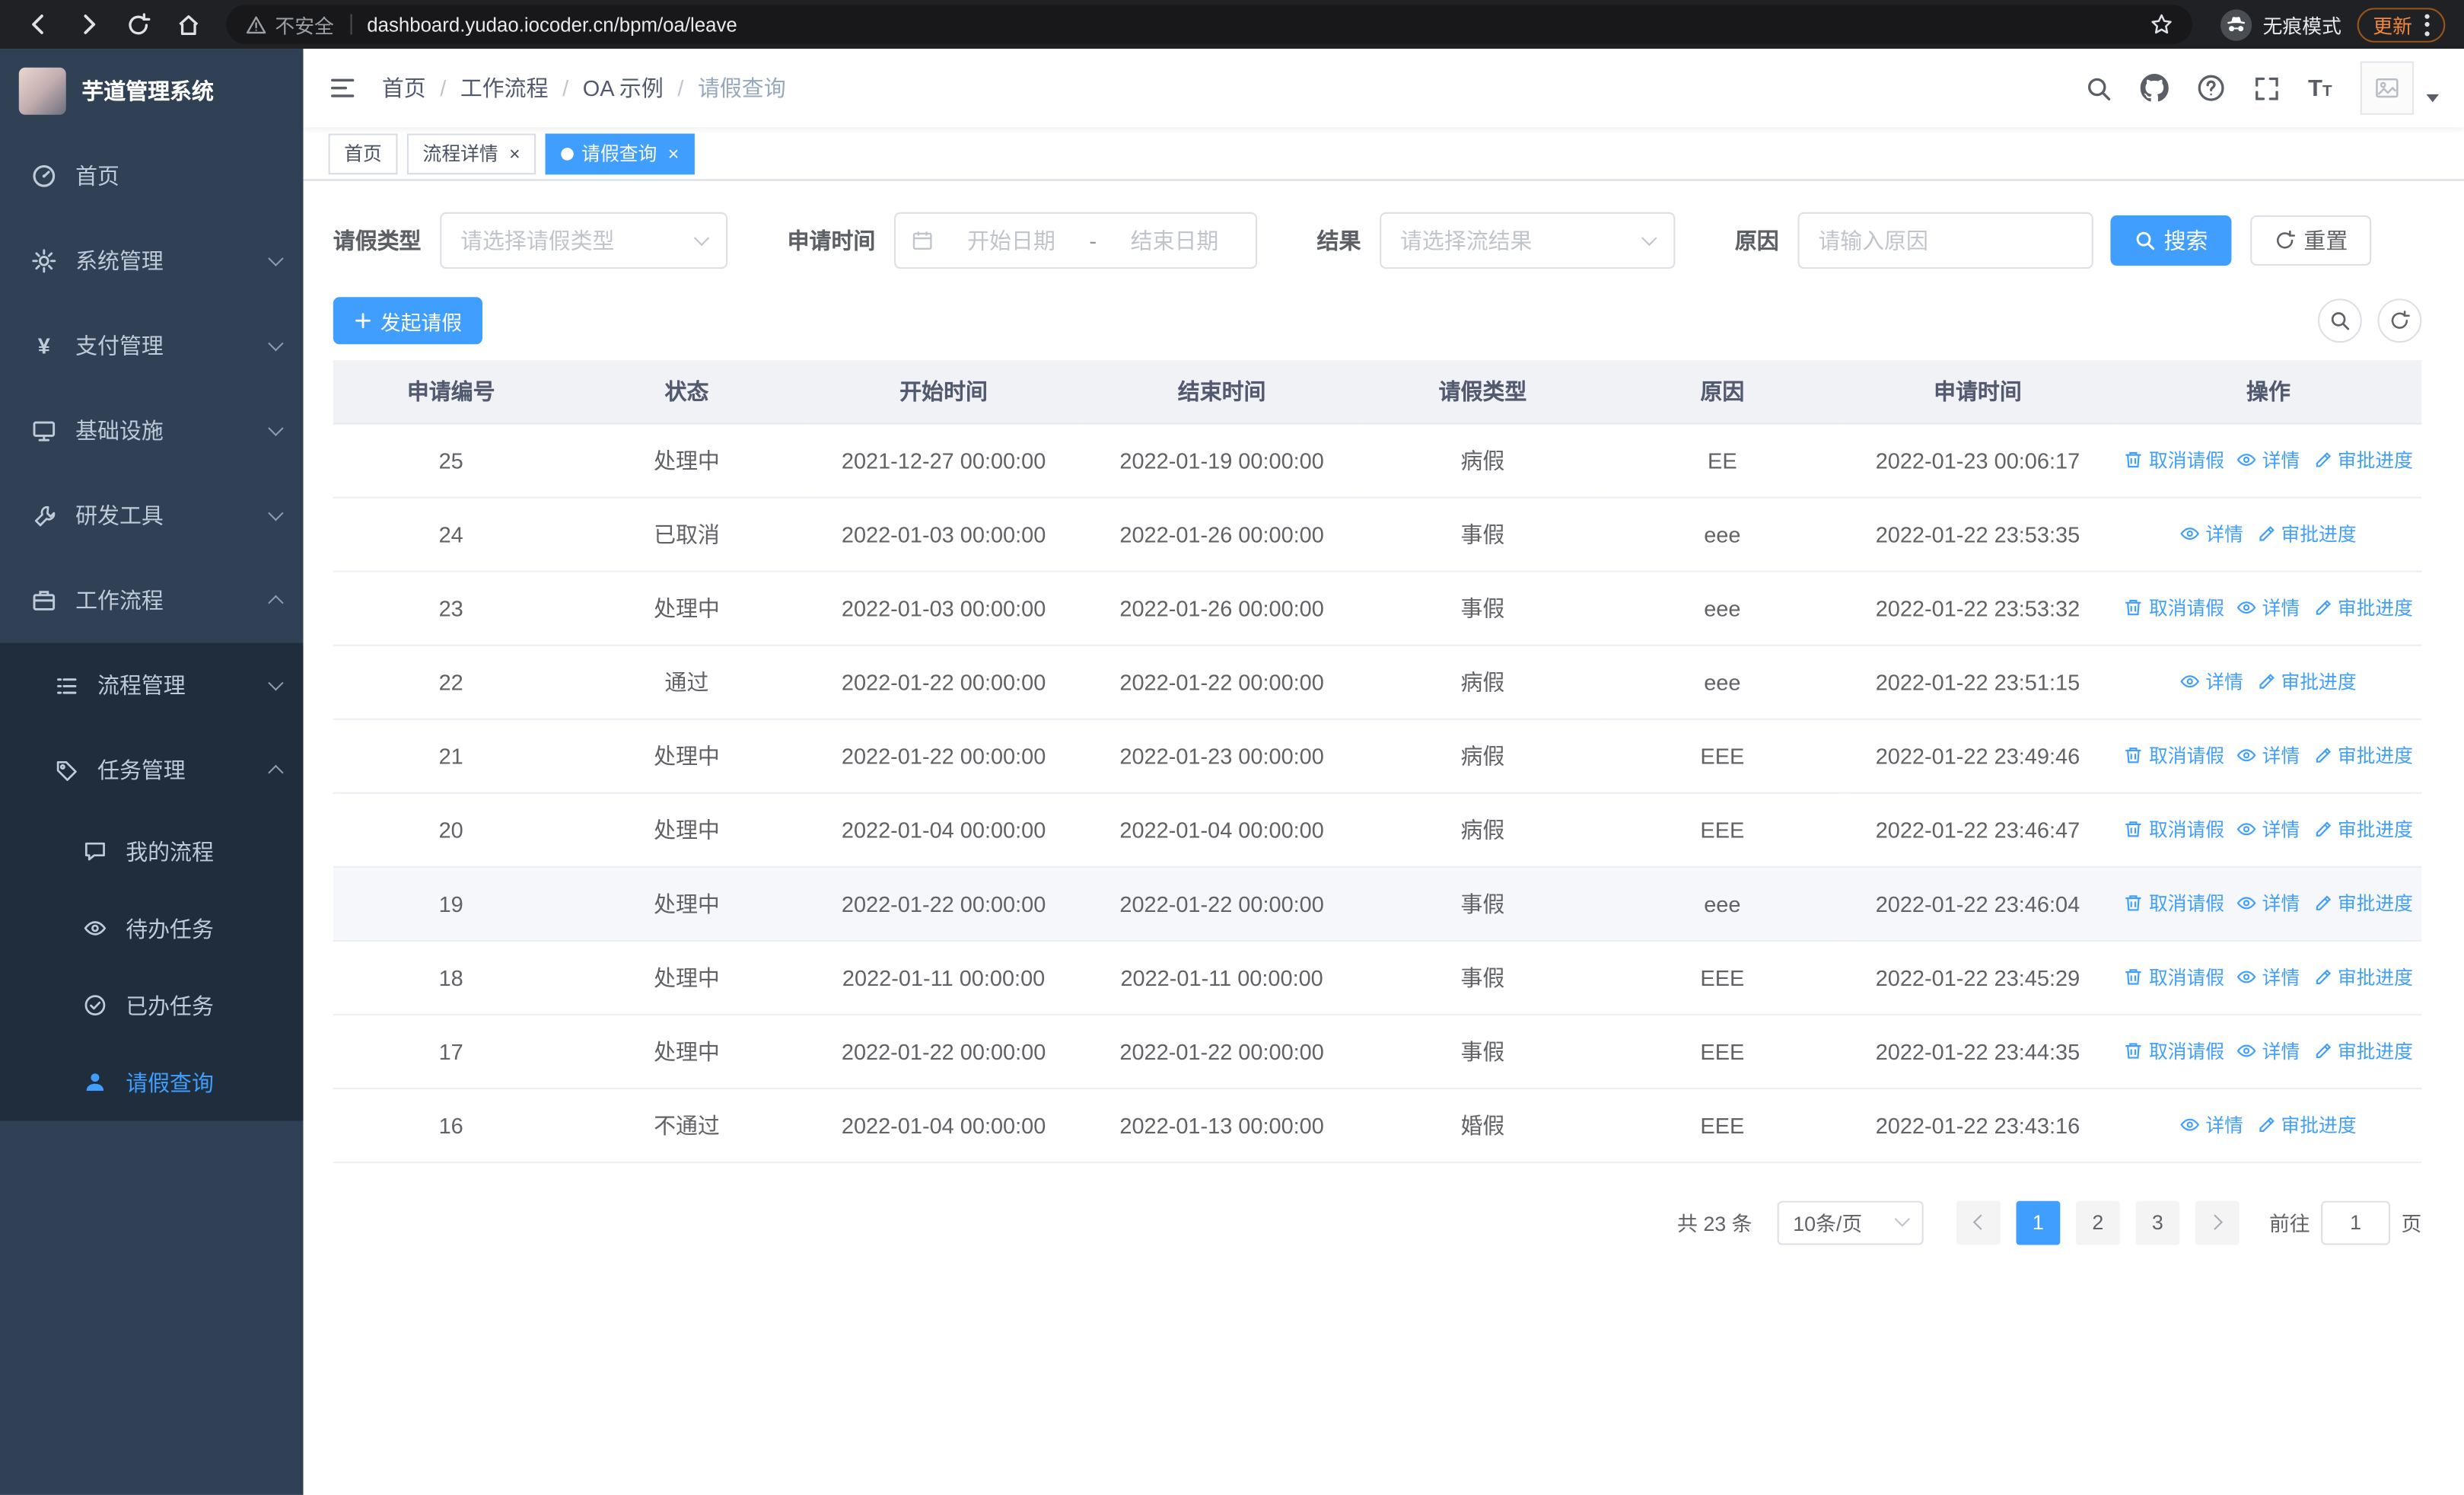 The height and width of the screenshot is (1495, 2464). What do you see at coordinates (2210, 88) in the screenshot?
I see `help-button` at bounding box center [2210, 88].